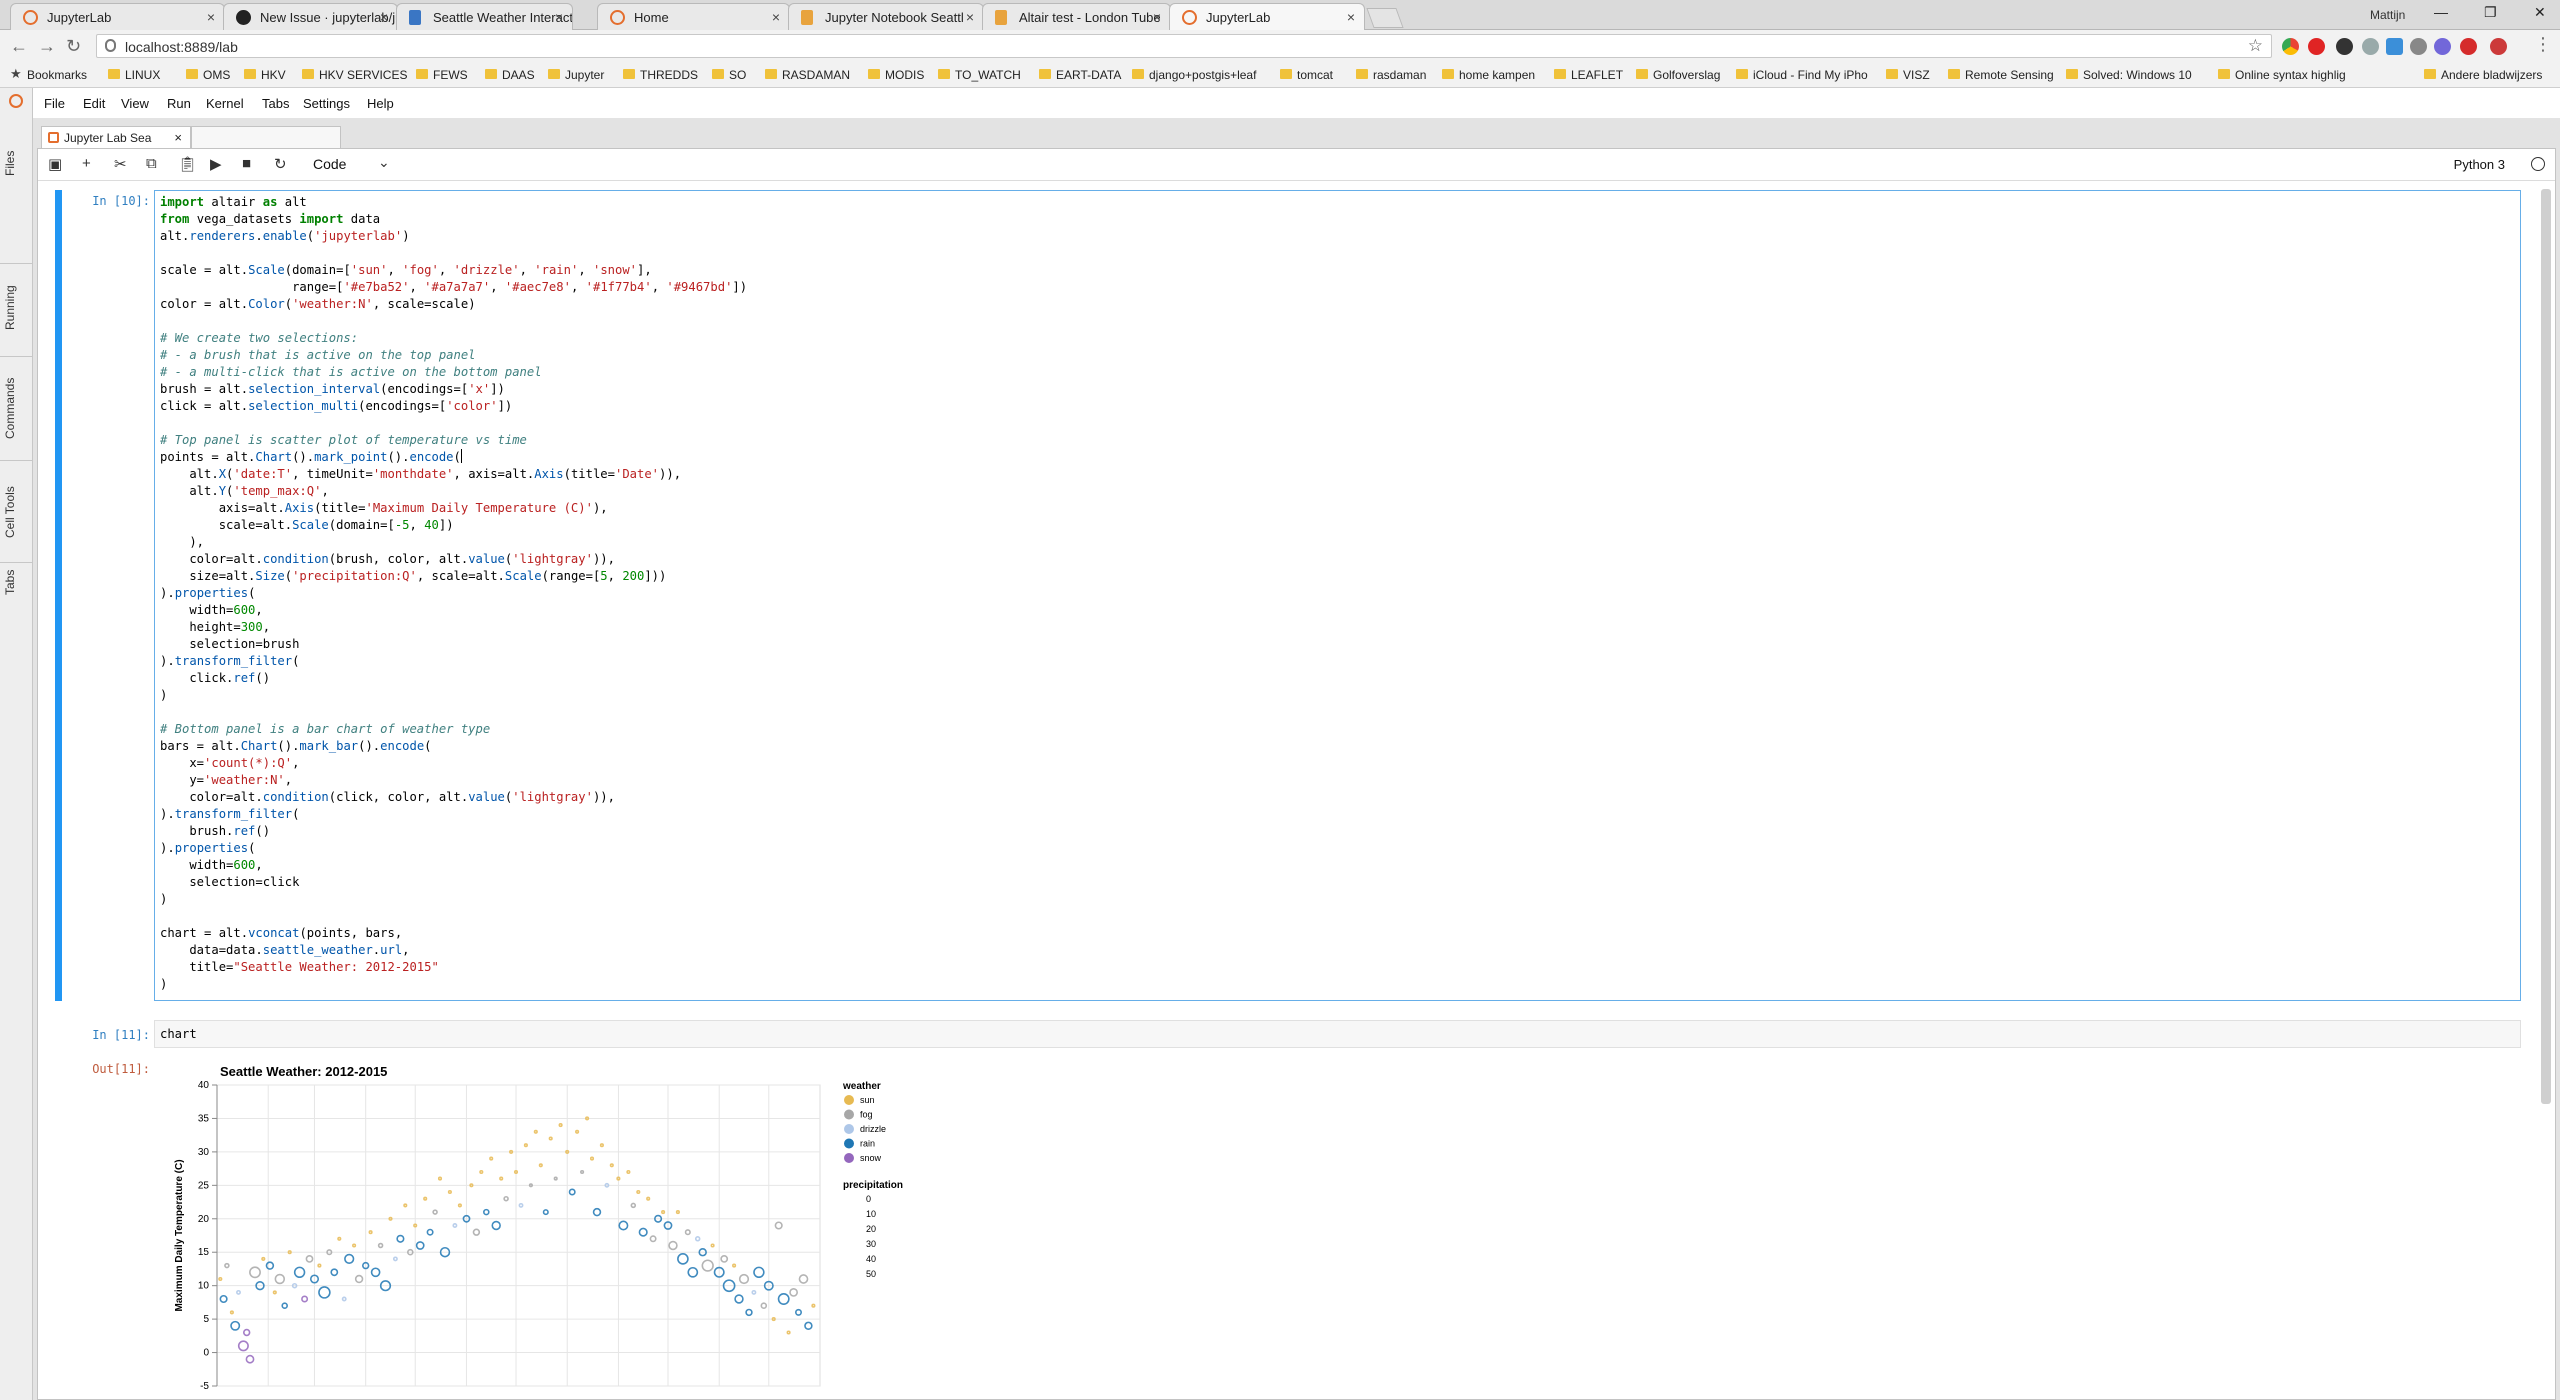 Image resolution: width=2560 pixels, height=1400 pixels. I want to click on bookmark-star-icon: ☆, so click(2255, 46).